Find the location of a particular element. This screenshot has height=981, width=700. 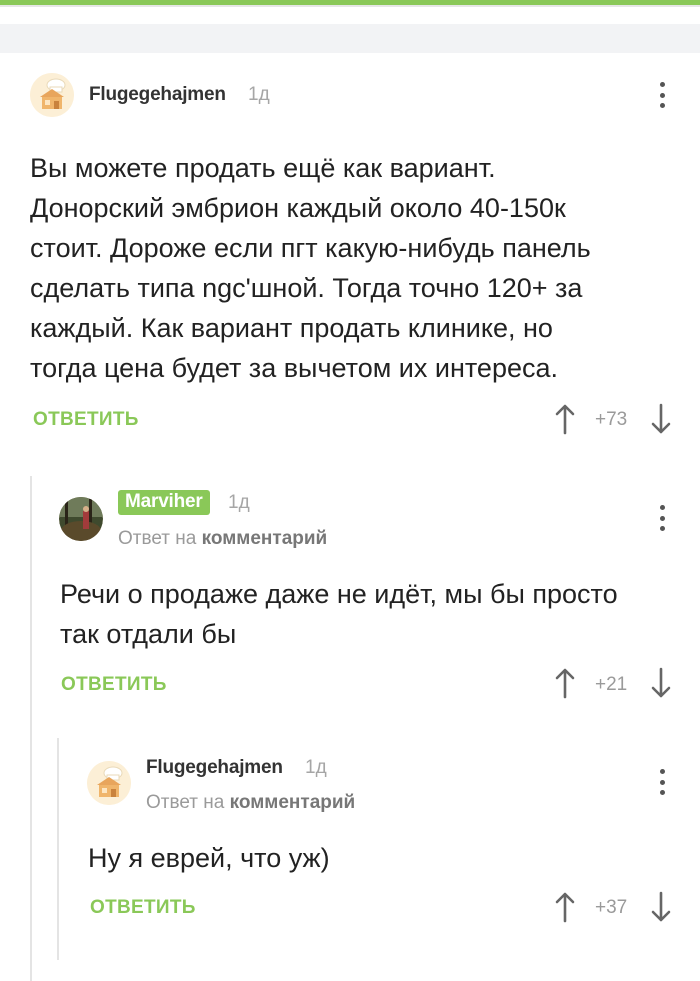

section-divider is located at coordinates (350, 38).